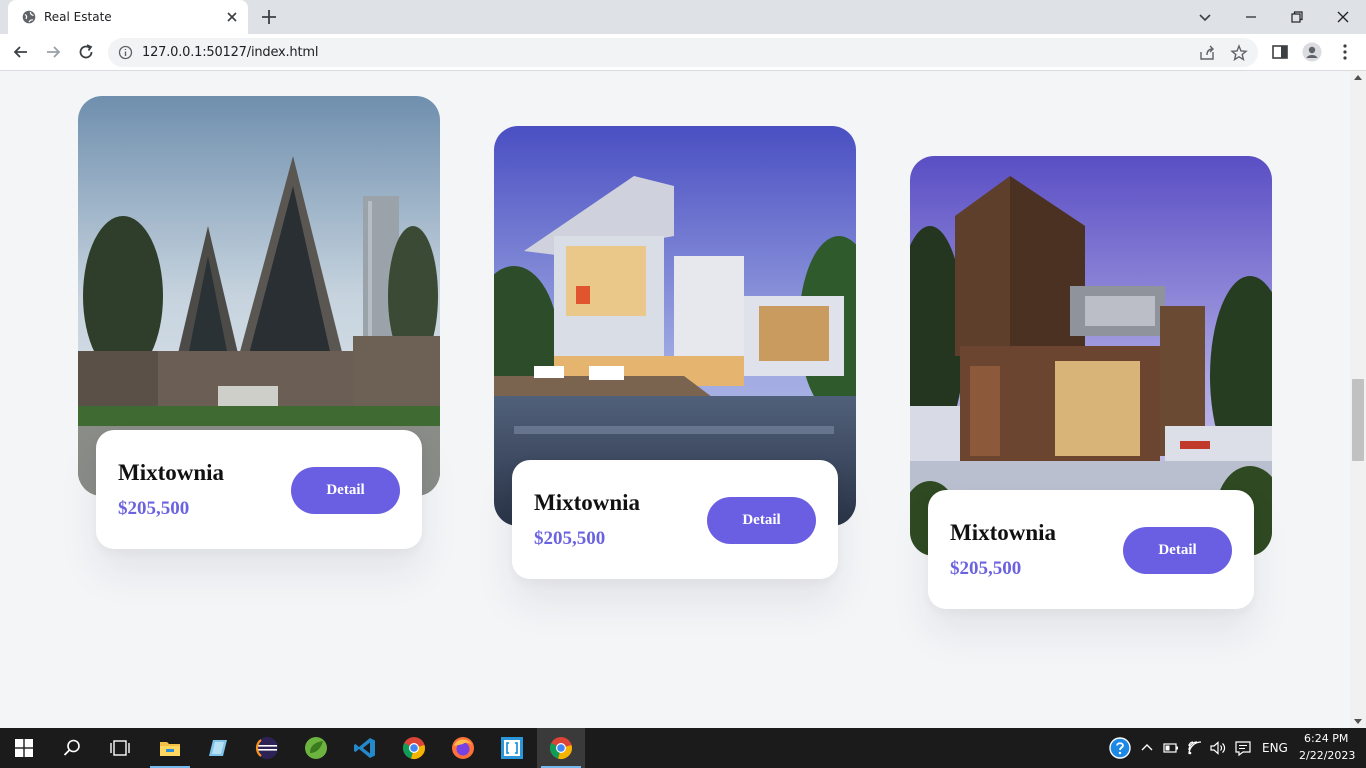  I want to click on restore-icon, so click(1297, 17).